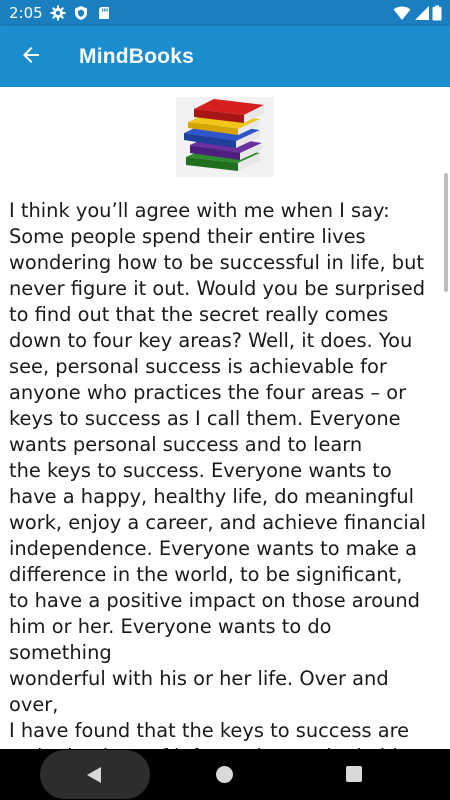  I want to click on circle-home-icon, so click(224, 774).